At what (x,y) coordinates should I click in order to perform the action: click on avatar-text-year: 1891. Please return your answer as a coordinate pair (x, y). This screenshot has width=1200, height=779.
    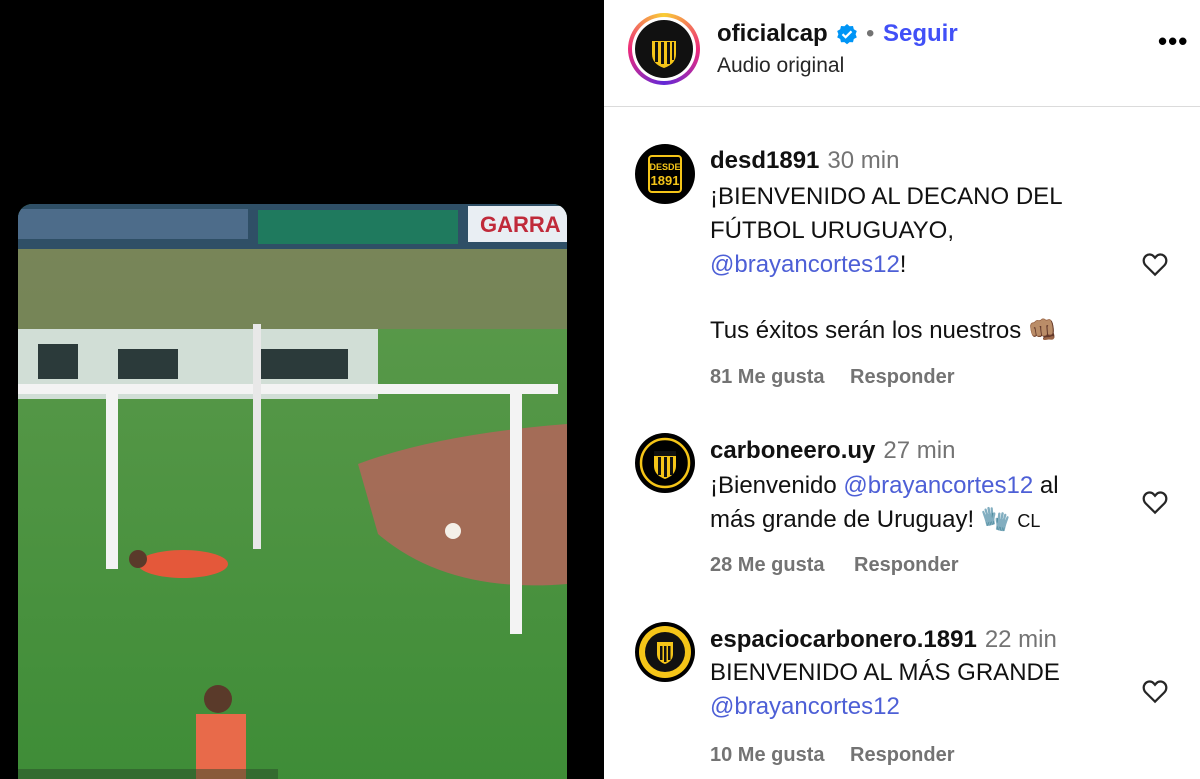
    Looking at the image, I should click on (665, 180).